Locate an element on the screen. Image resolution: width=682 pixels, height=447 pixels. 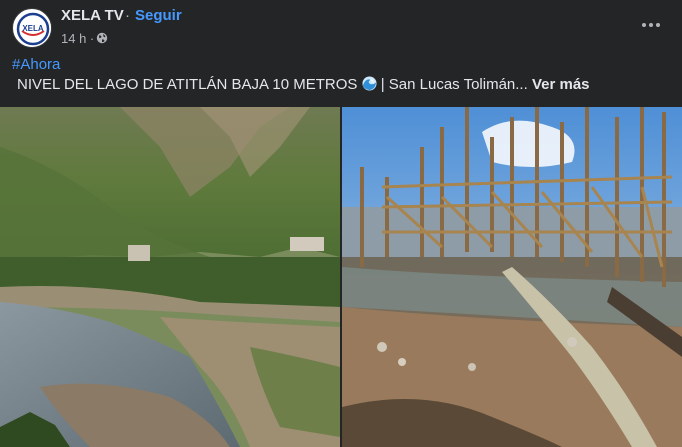
see-more-link: Ver más is located at coordinates (561, 84).